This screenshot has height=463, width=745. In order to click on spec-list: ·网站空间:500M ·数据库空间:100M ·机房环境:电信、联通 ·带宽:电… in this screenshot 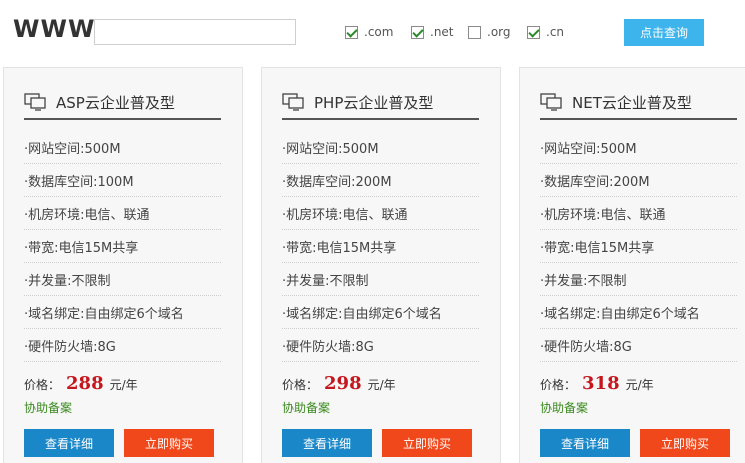, I will do `click(122, 246)`.